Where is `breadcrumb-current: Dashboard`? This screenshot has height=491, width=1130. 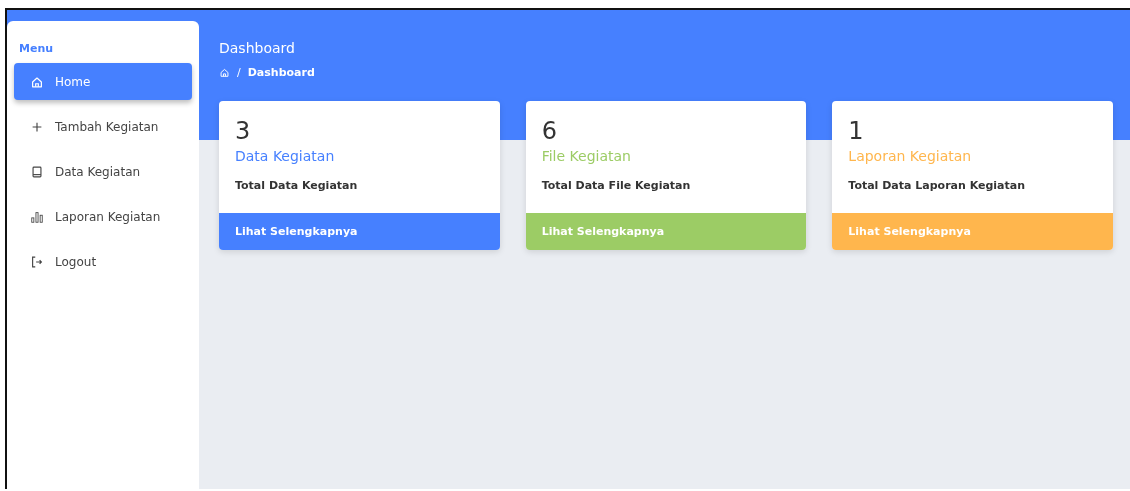
breadcrumb-current: Dashboard is located at coordinates (281, 72).